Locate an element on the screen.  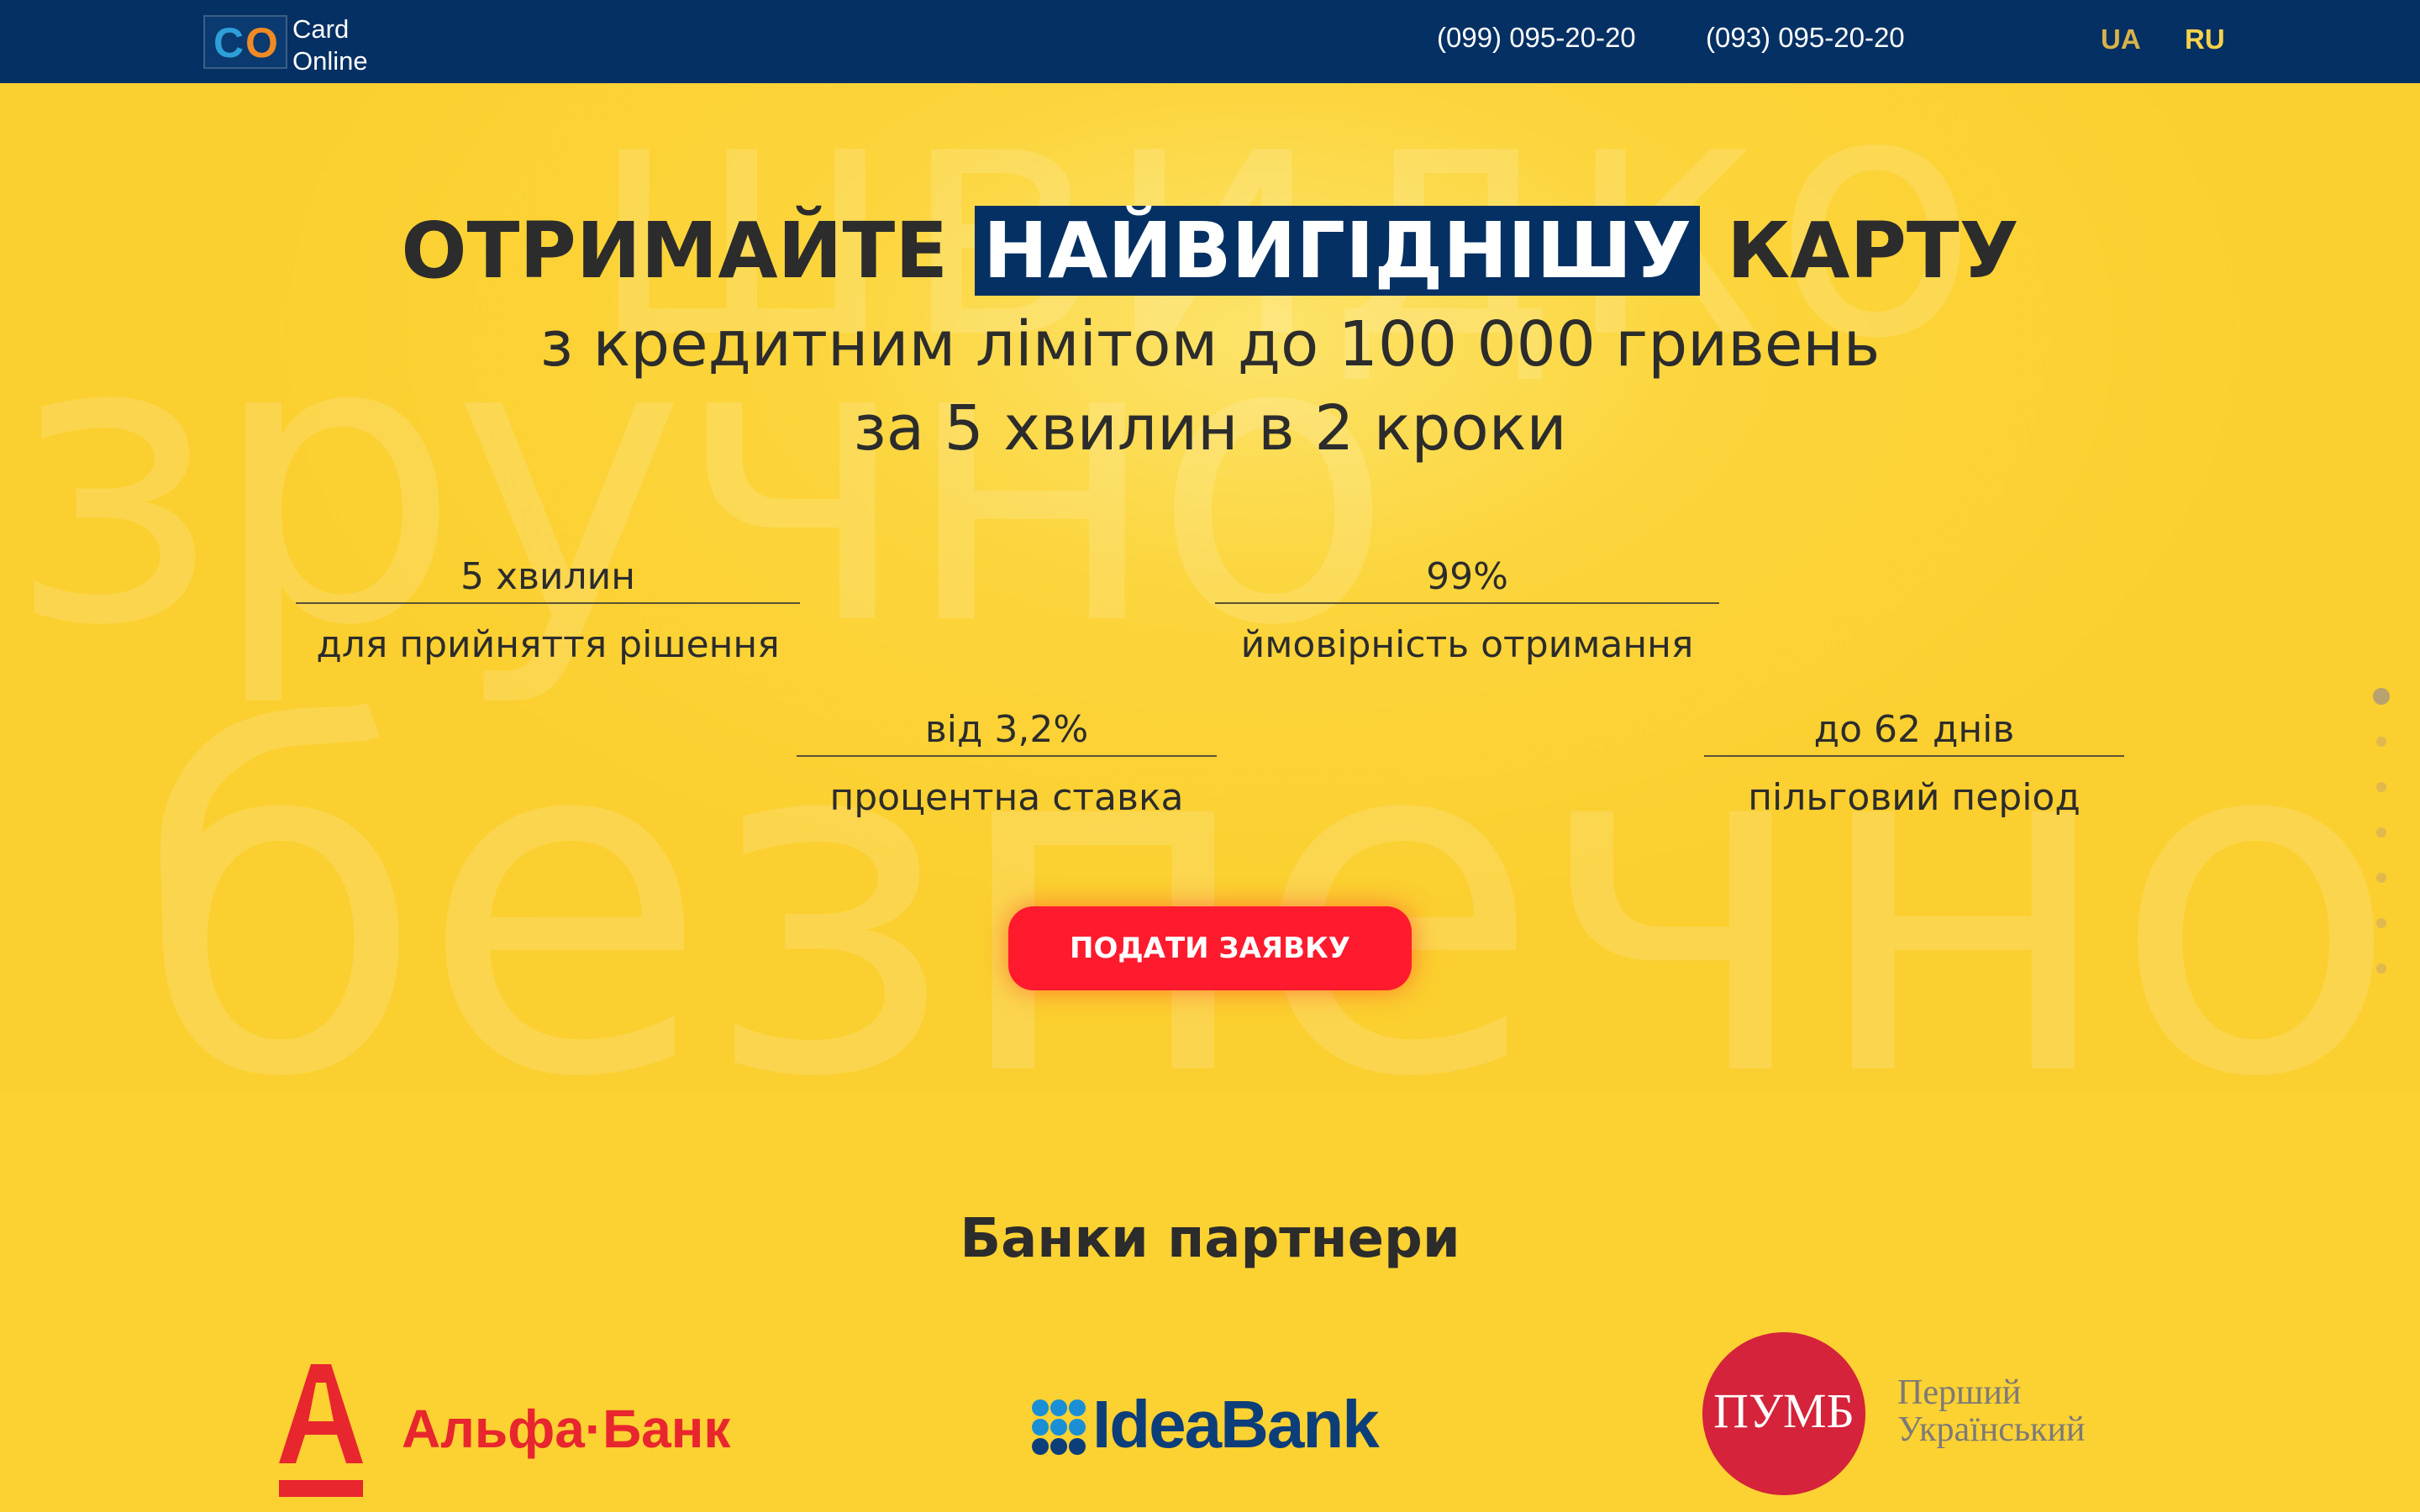
pumb-bank-name: Перший Український is located at coordinates (1991, 1411).